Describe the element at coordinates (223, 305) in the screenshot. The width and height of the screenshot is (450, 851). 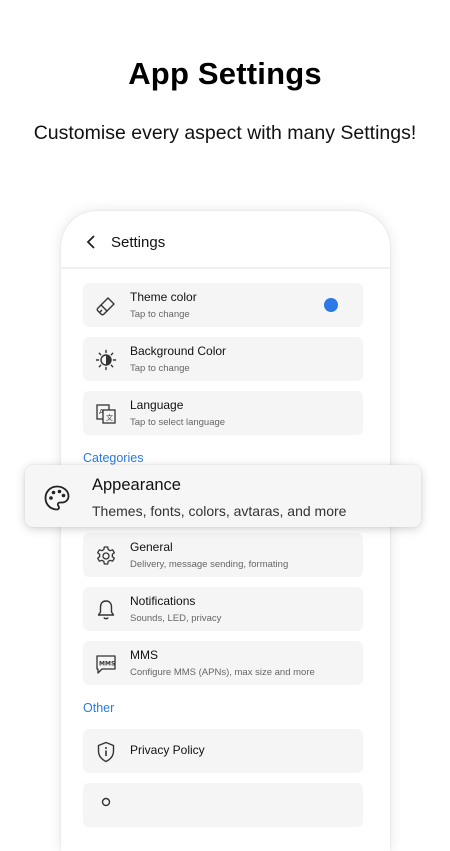
I see `setting-theme-color: Theme color Tap to change` at that location.